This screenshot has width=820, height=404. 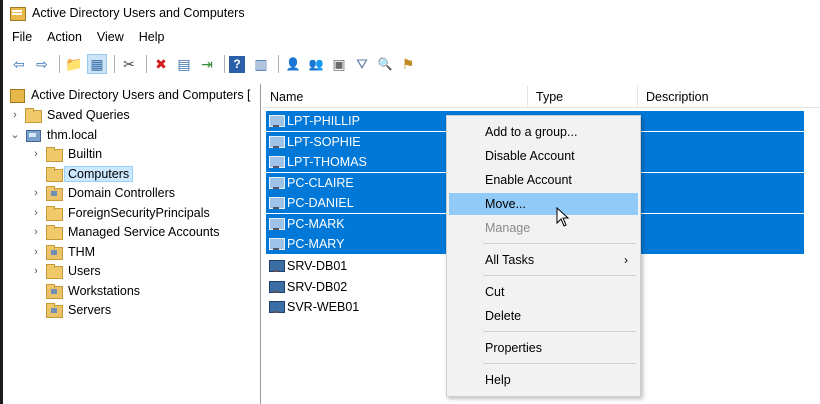 I want to click on new-ou-icon: ▣, so click(x=339, y=64).